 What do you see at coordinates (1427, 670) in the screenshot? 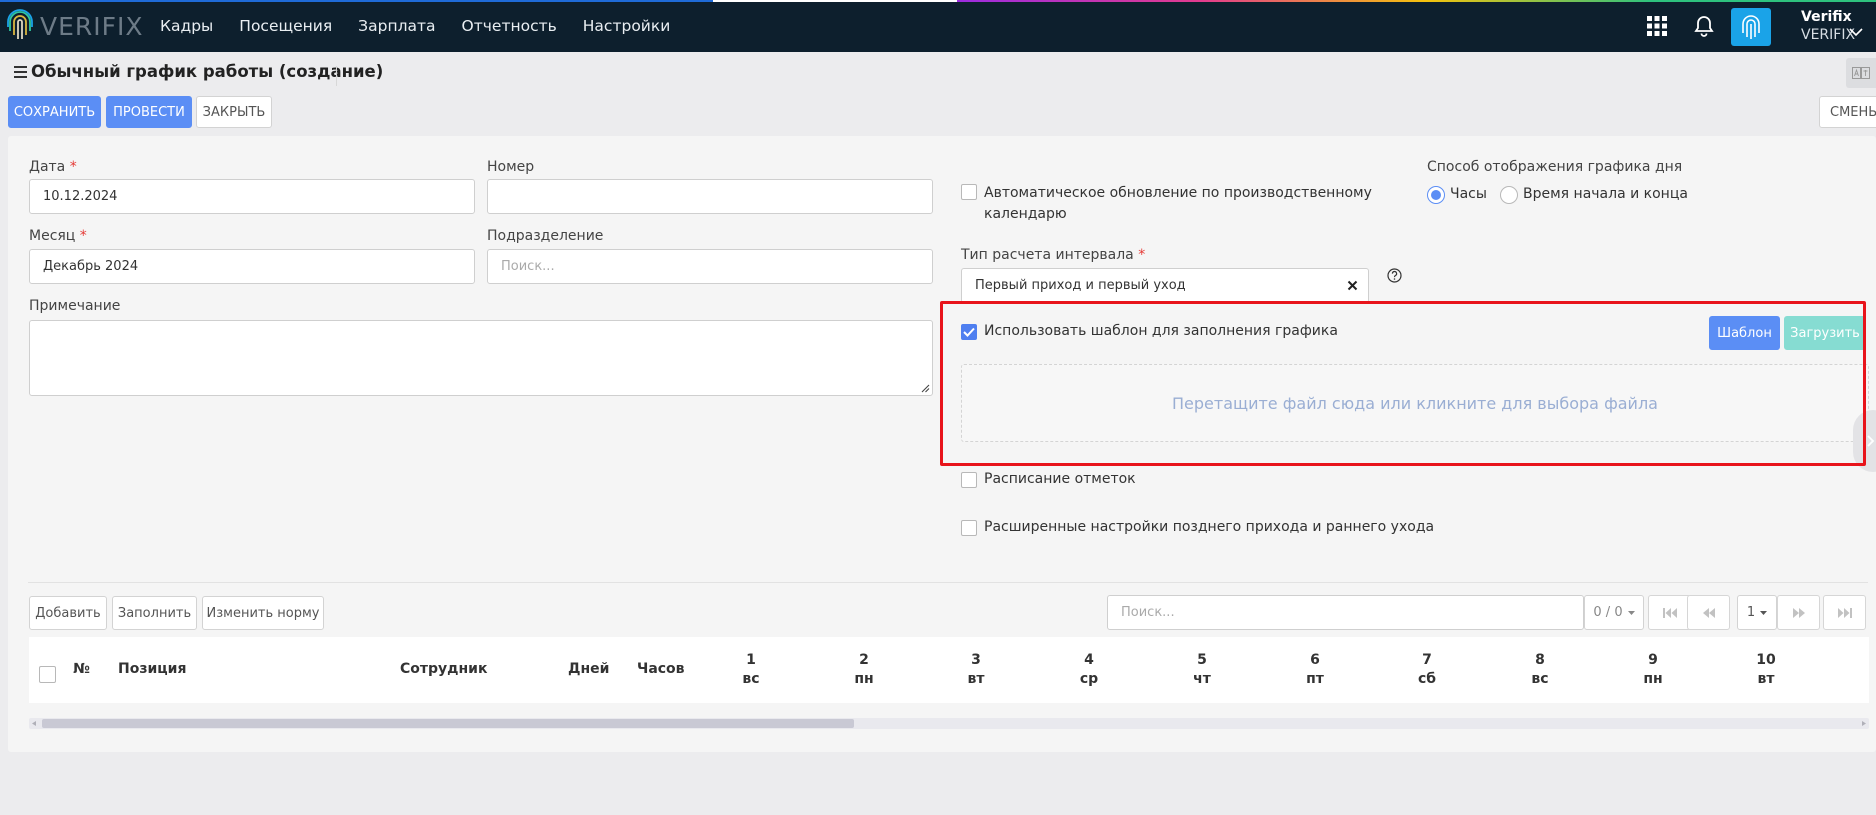
I see `col-day: 7 сб` at bounding box center [1427, 670].